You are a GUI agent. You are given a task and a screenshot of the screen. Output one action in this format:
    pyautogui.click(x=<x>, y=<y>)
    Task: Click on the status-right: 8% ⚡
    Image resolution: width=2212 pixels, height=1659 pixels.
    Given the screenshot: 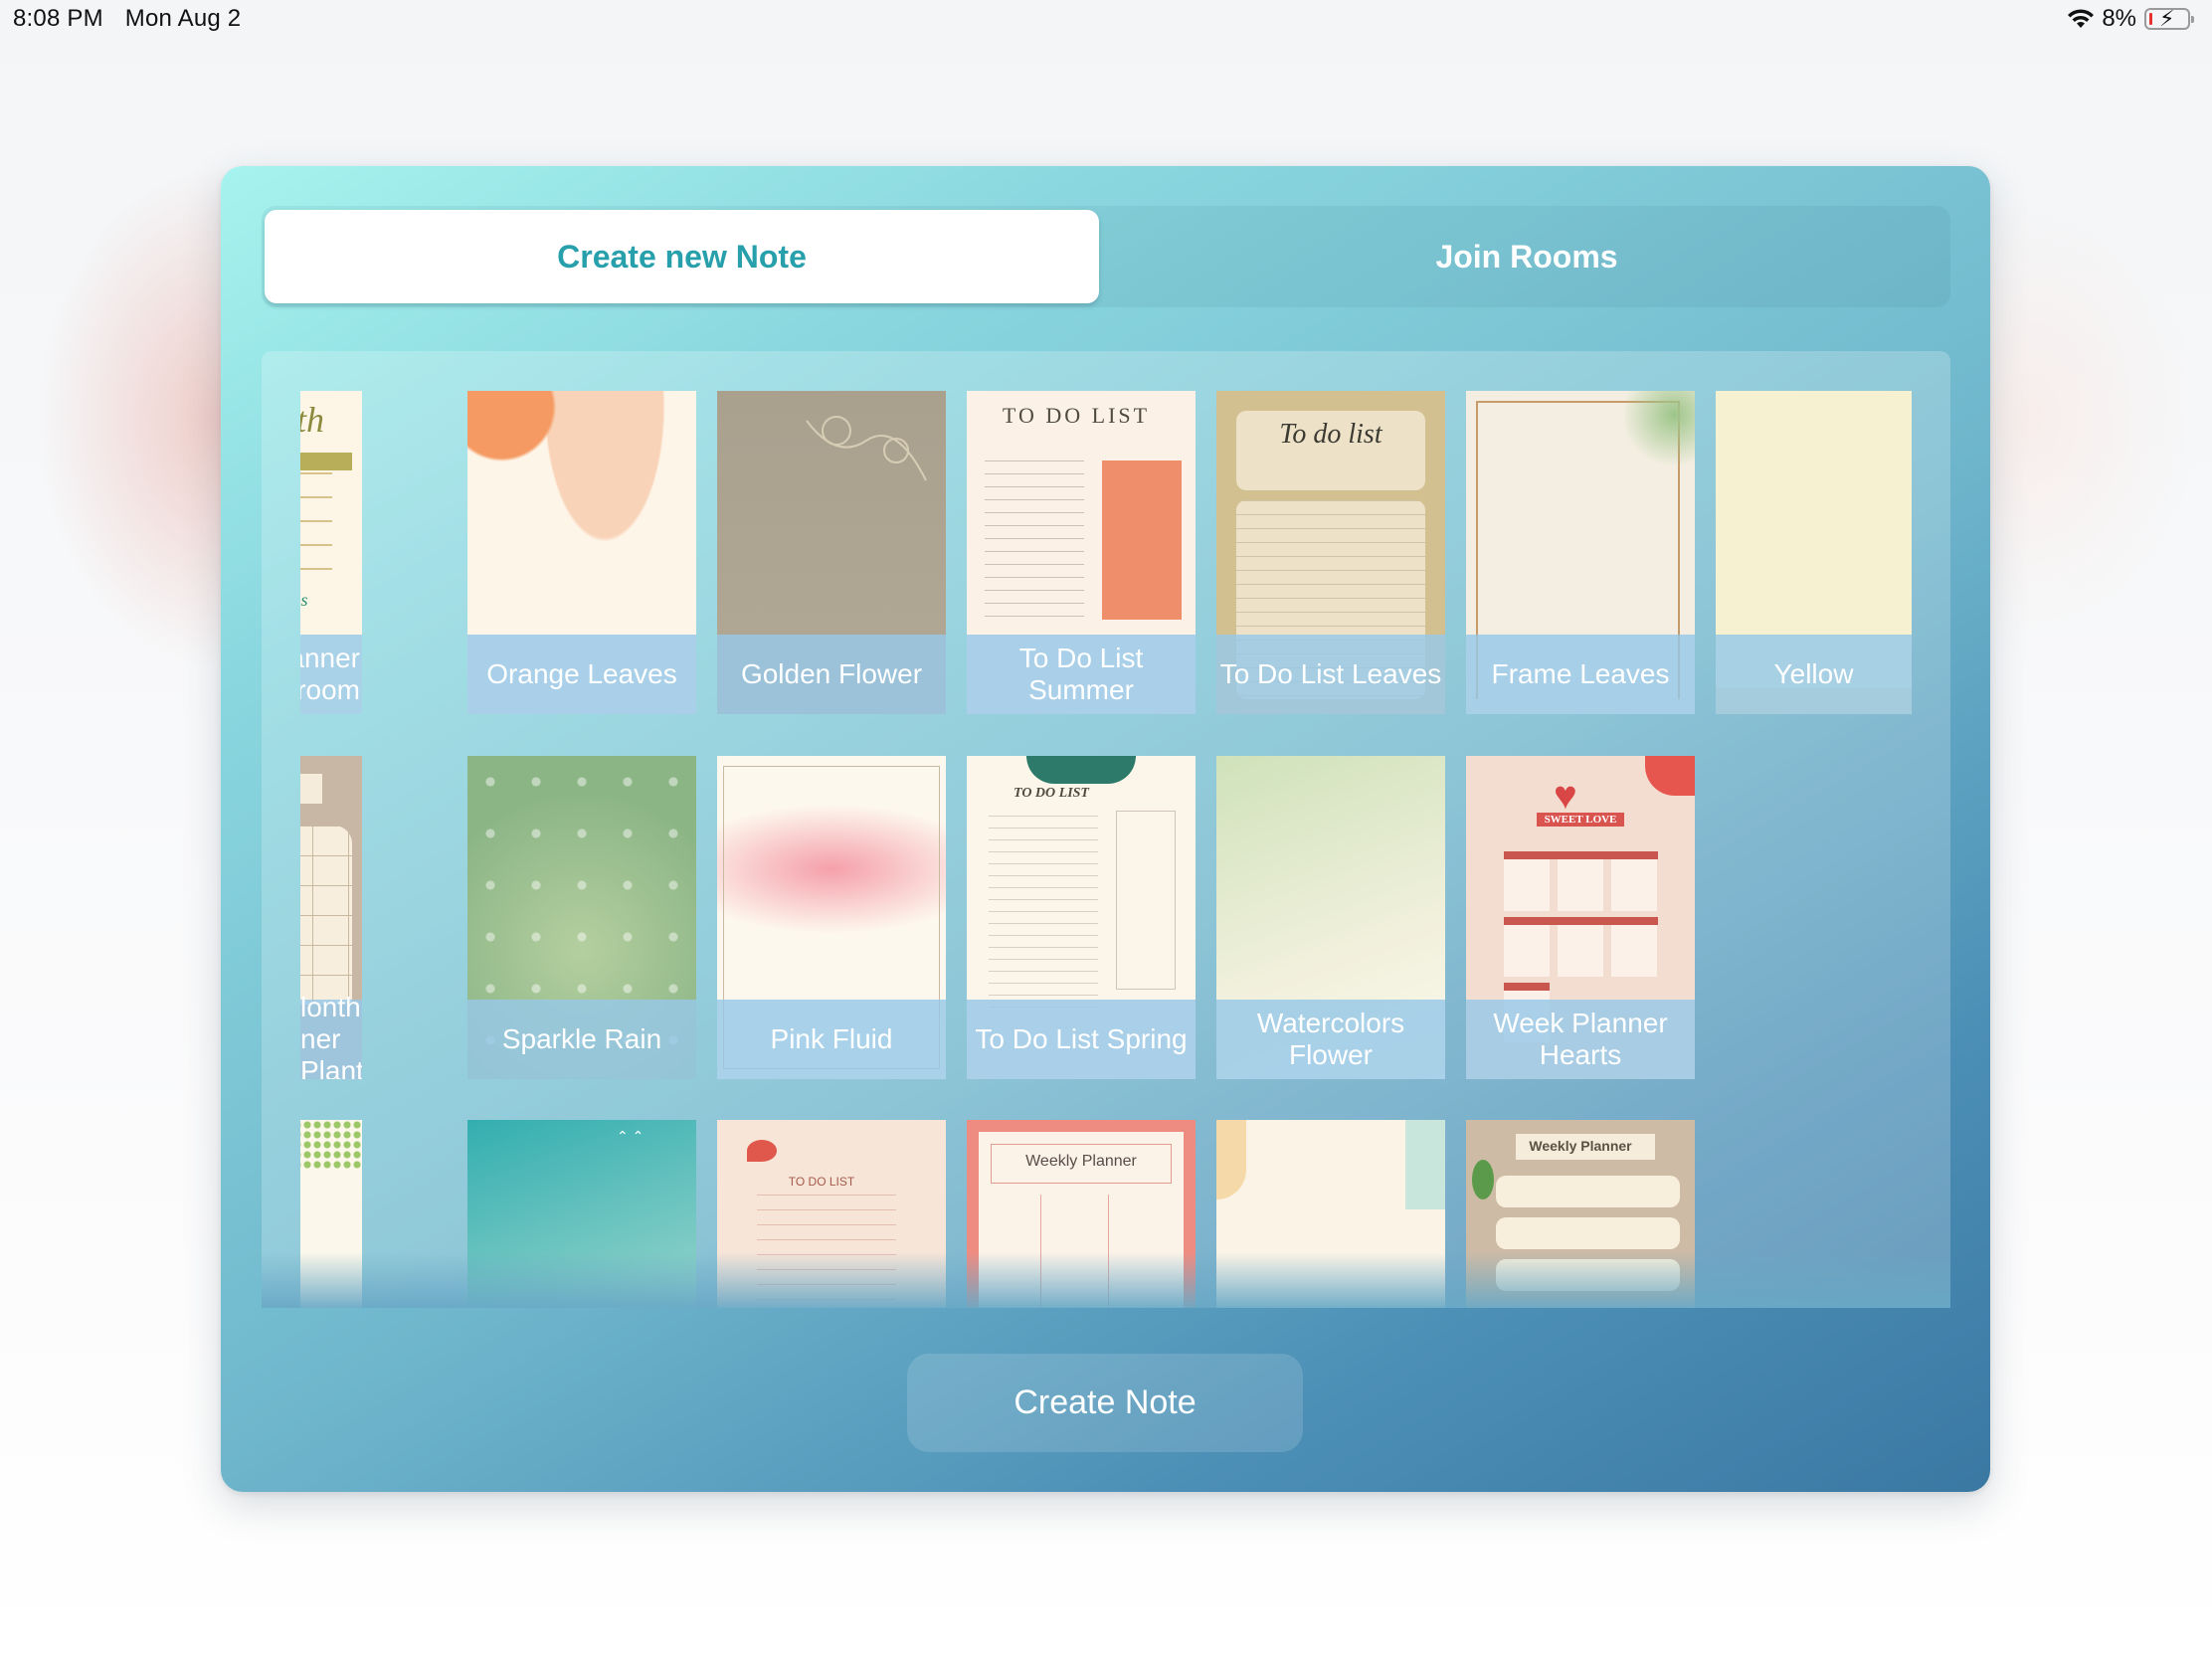 What is the action you would take?
    pyautogui.click(x=2130, y=19)
    